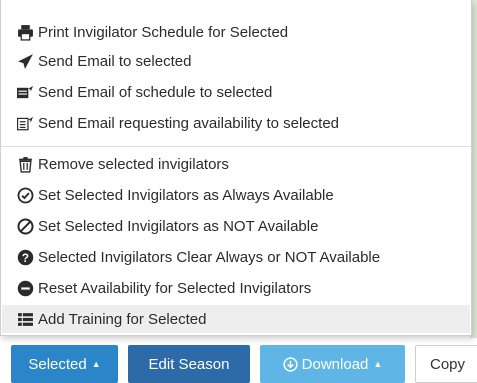 The image size is (477, 383). What do you see at coordinates (25, 195) in the screenshot?
I see `check-circle-icon` at bounding box center [25, 195].